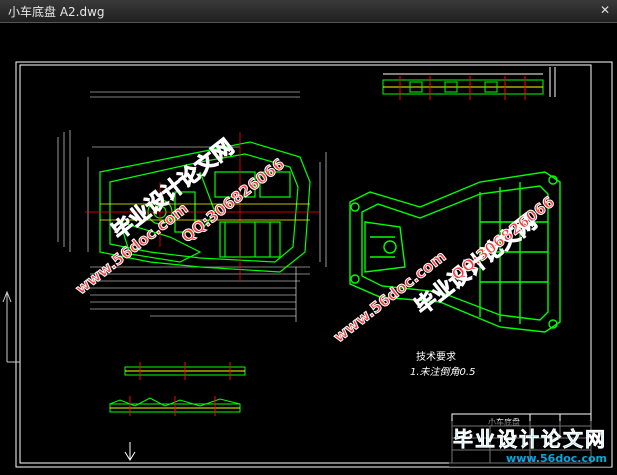 The width and height of the screenshot is (617, 475). I want to click on ucs-icon, so click(11, 326).